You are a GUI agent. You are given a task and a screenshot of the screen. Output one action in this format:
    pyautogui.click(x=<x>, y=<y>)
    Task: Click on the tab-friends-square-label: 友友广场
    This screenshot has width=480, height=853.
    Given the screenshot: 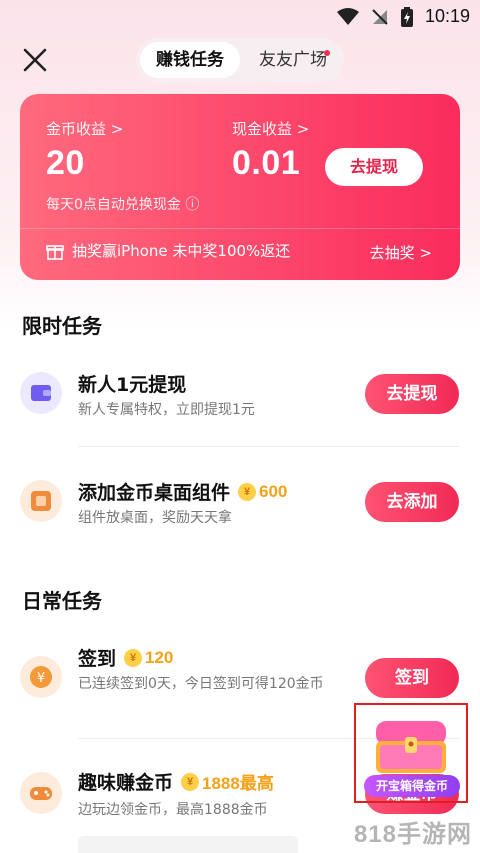 What is the action you would take?
    pyautogui.click(x=293, y=60)
    